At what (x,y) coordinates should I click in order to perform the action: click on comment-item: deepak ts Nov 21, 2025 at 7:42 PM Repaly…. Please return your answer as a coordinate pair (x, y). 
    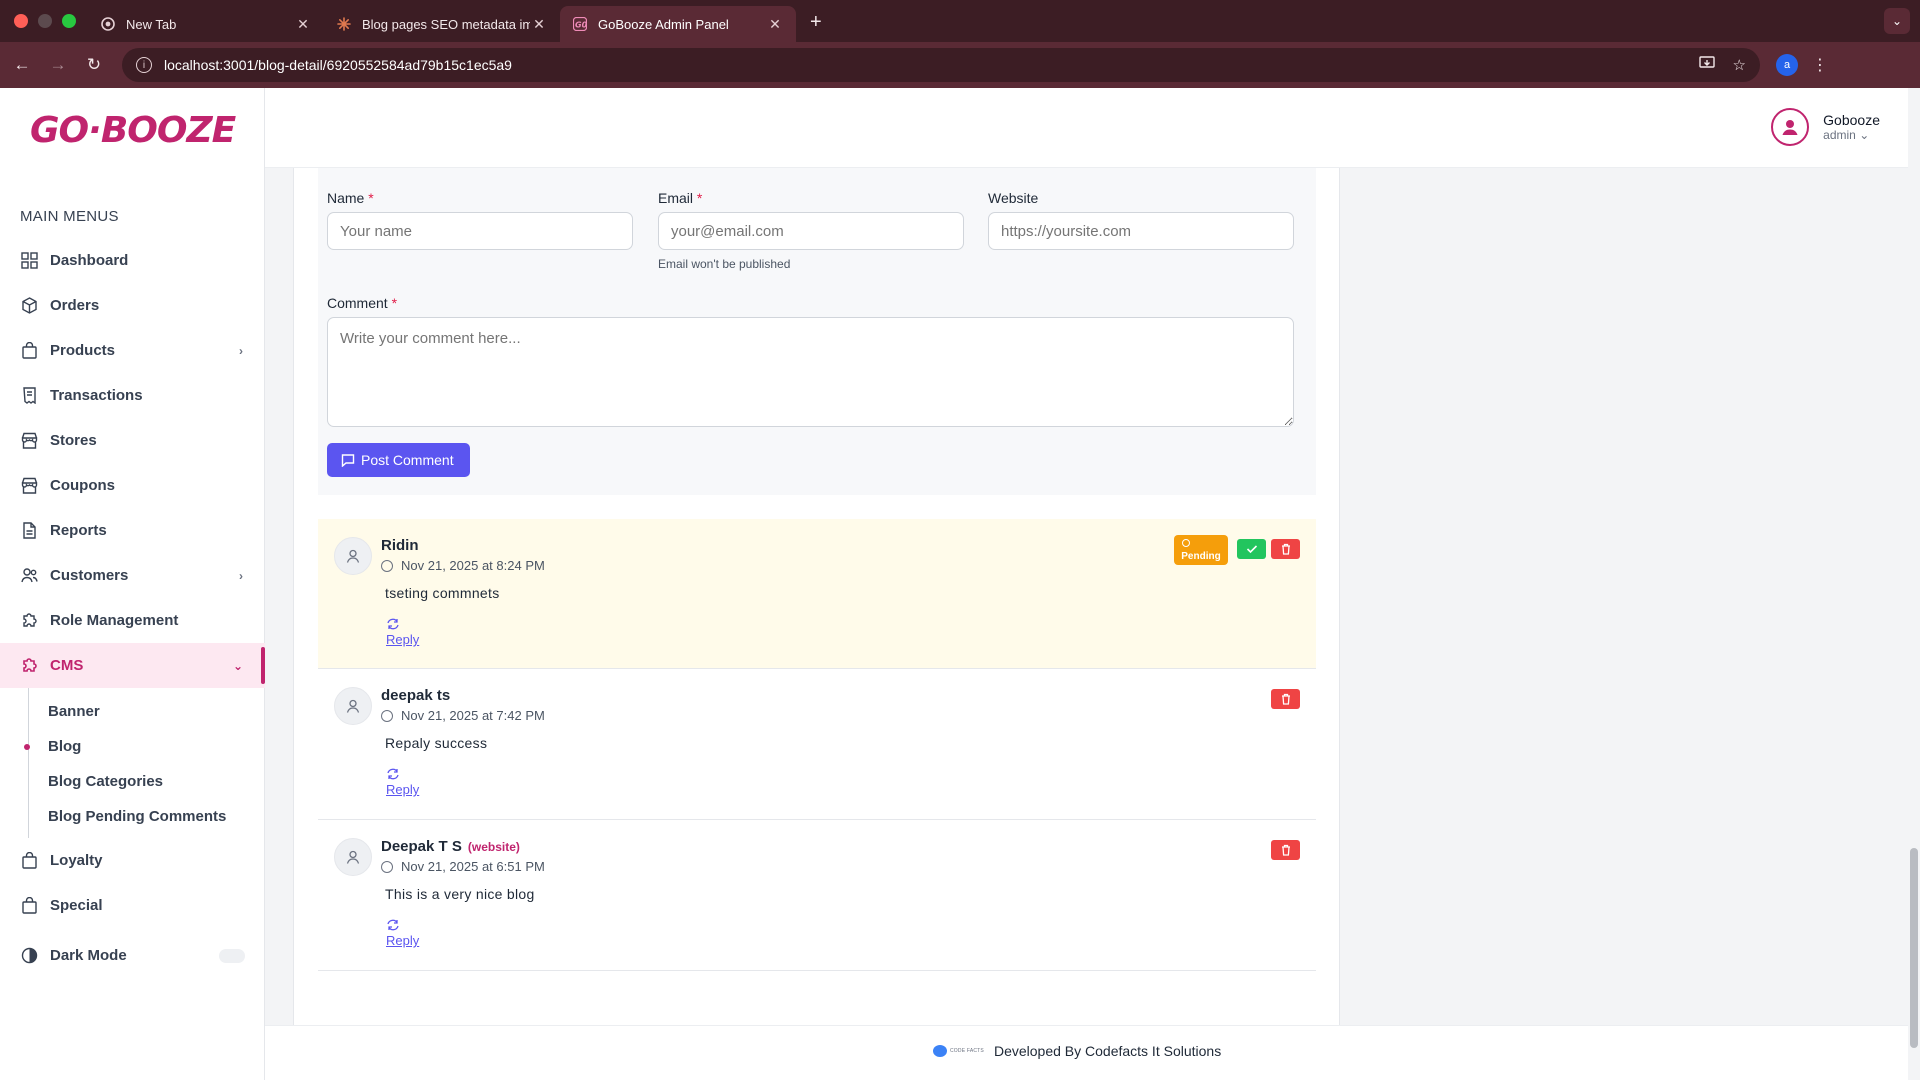
    Looking at the image, I should click on (817, 744).